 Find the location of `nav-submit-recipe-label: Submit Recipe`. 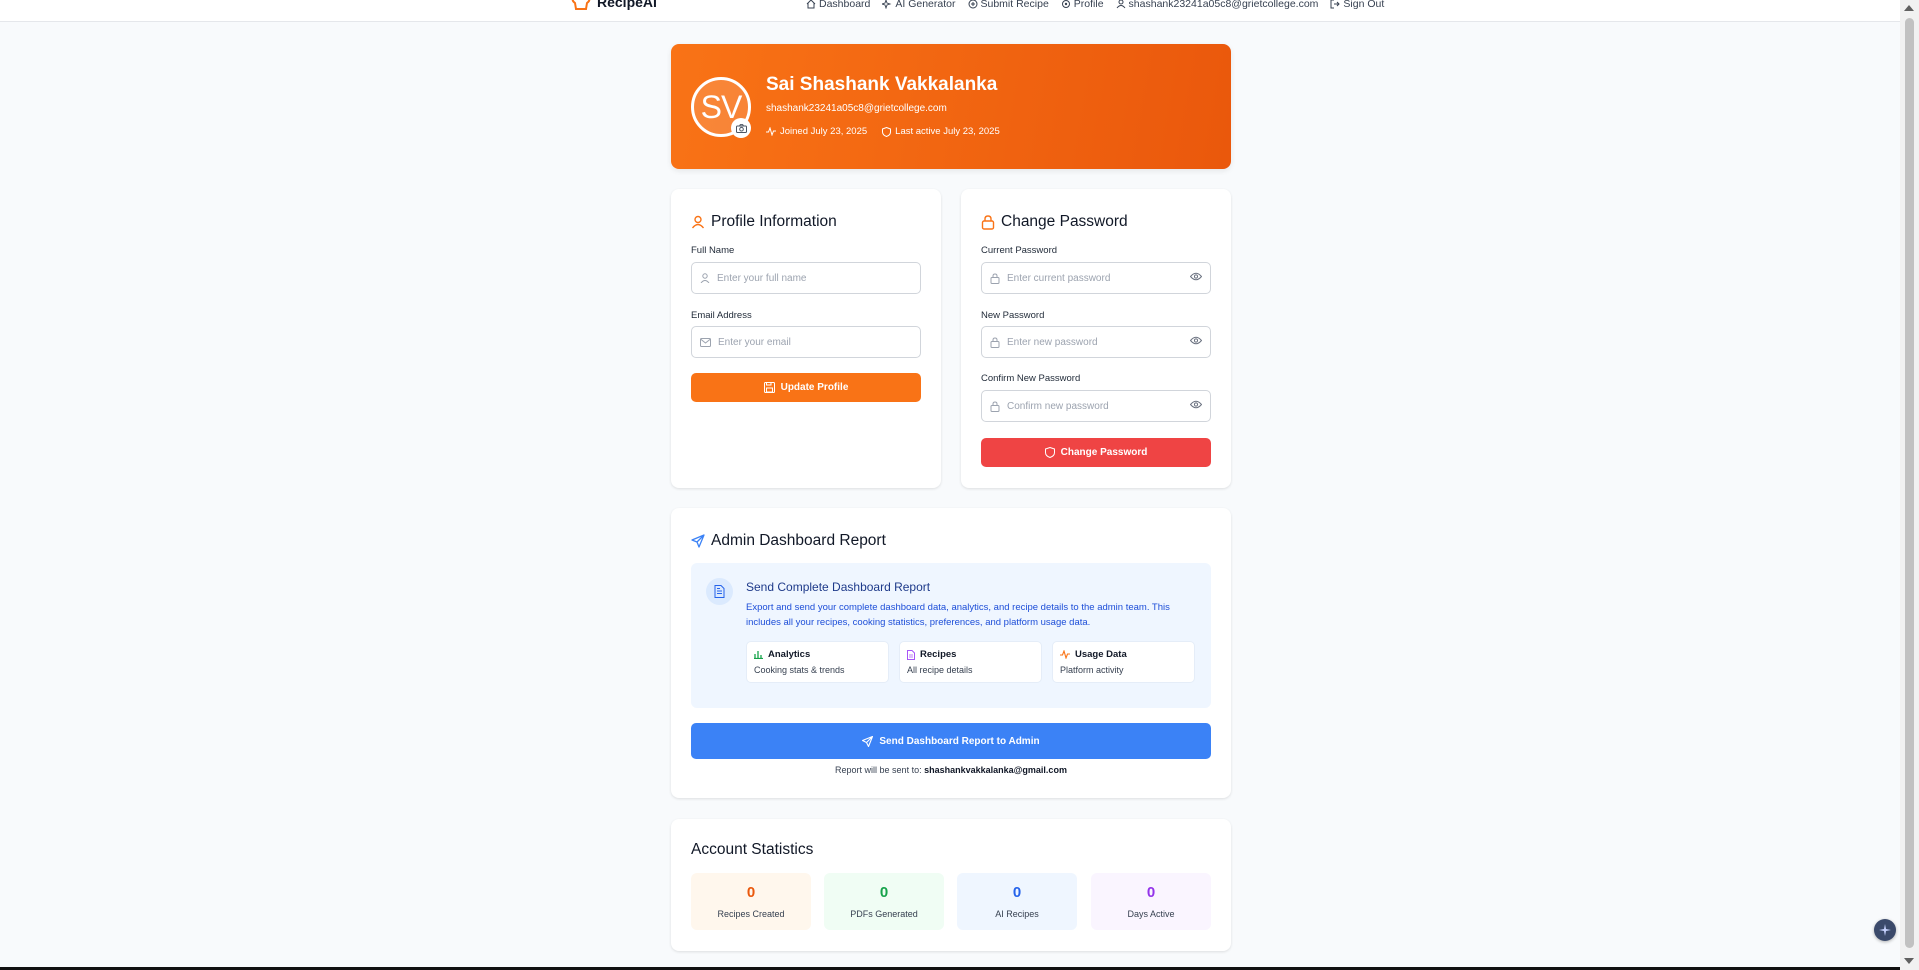

nav-submit-recipe-label: Submit Recipe is located at coordinates (1014, 5).